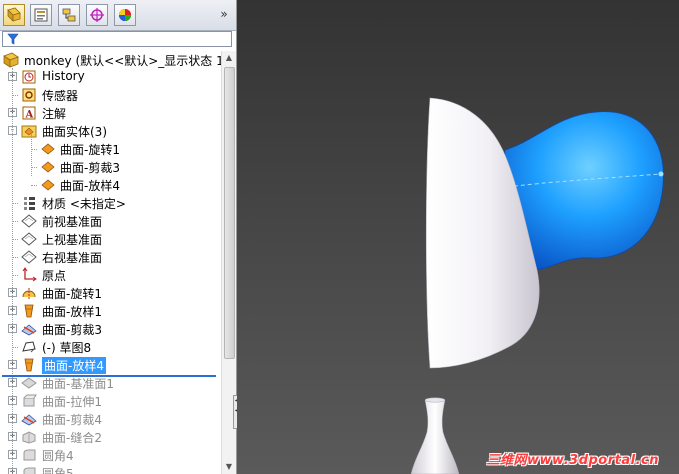  Describe the element at coordinates (54, 114) in the screenshot. I see `tree-item-label: 注解` at that location.